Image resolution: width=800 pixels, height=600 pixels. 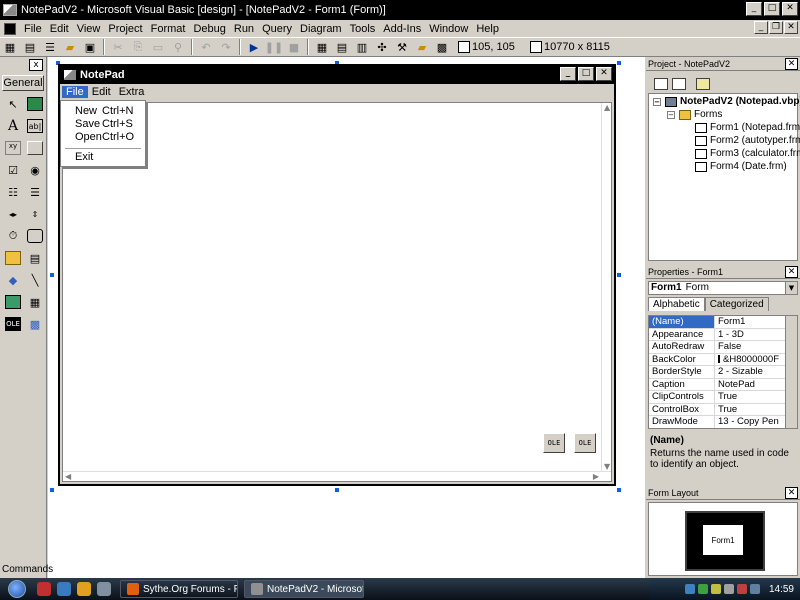 I want to click on add-project-icon: ▦, so click(x=10, y=47).